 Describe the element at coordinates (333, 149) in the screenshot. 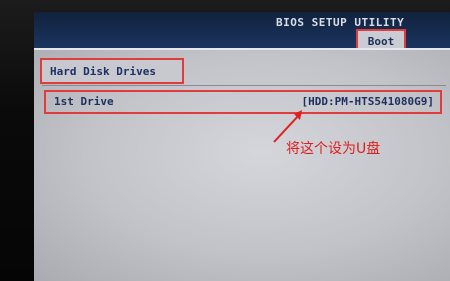

I see `annotation-text: 将这个设为U盘` at that location.